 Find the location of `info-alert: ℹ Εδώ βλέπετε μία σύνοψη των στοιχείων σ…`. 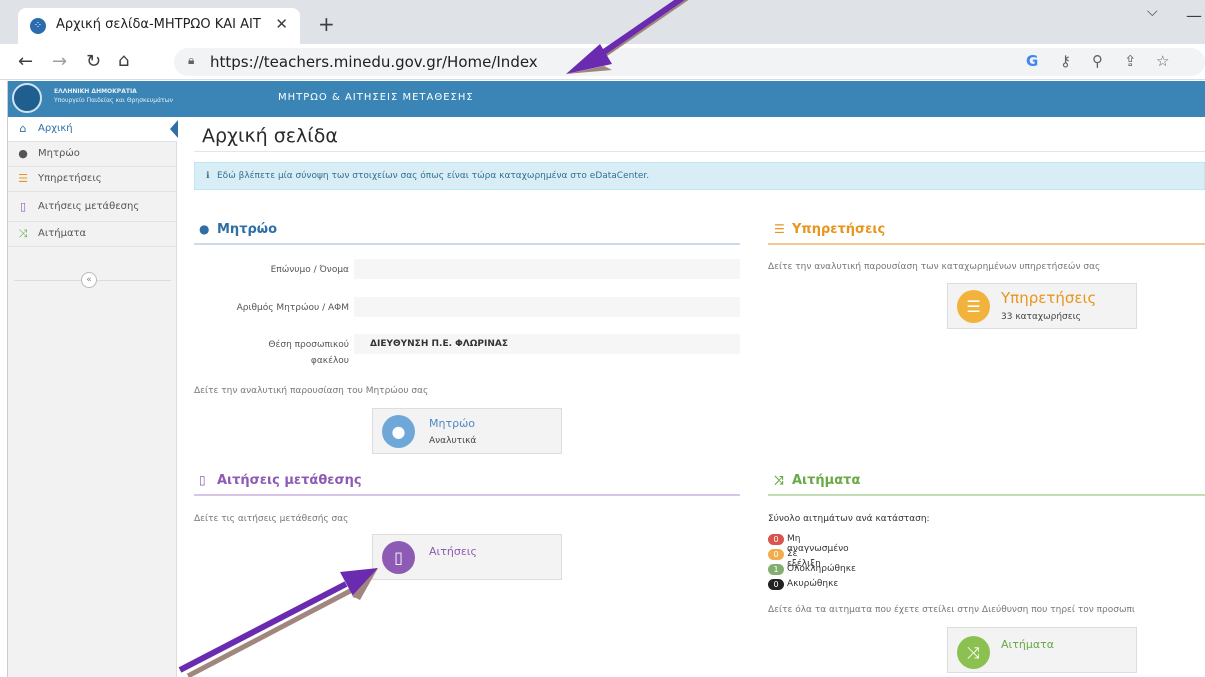

info-alert: ℹ Εδώ βλέπετε μία σύνοψη των στοιχείων σ… is located at coordinates (699, 176).